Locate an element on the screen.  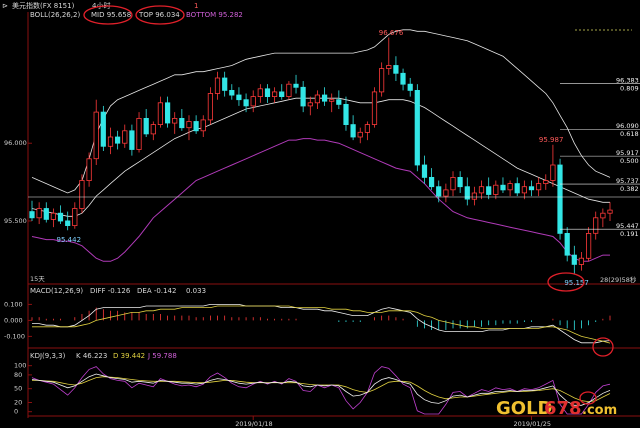
boll-label: BOLL(26,26,2) is located at coordinates (55, 15).